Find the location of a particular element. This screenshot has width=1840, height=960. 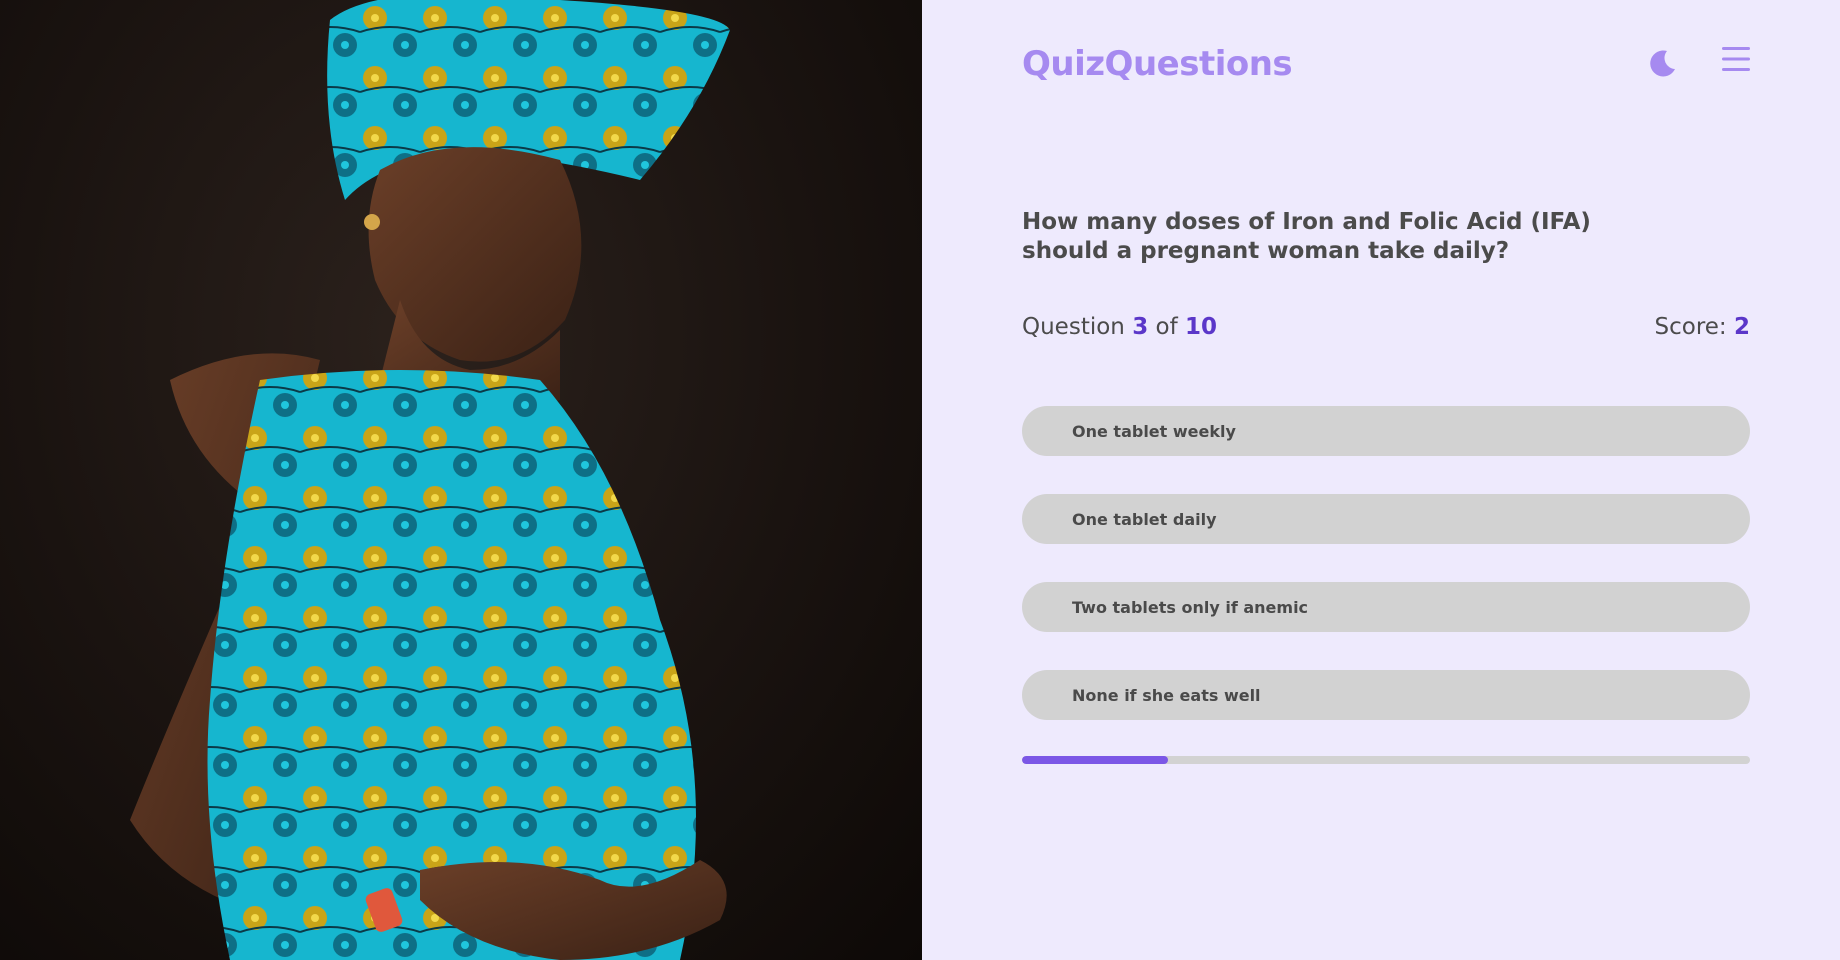

score-display: Score: 2 is located at coordinates (1703, 327).